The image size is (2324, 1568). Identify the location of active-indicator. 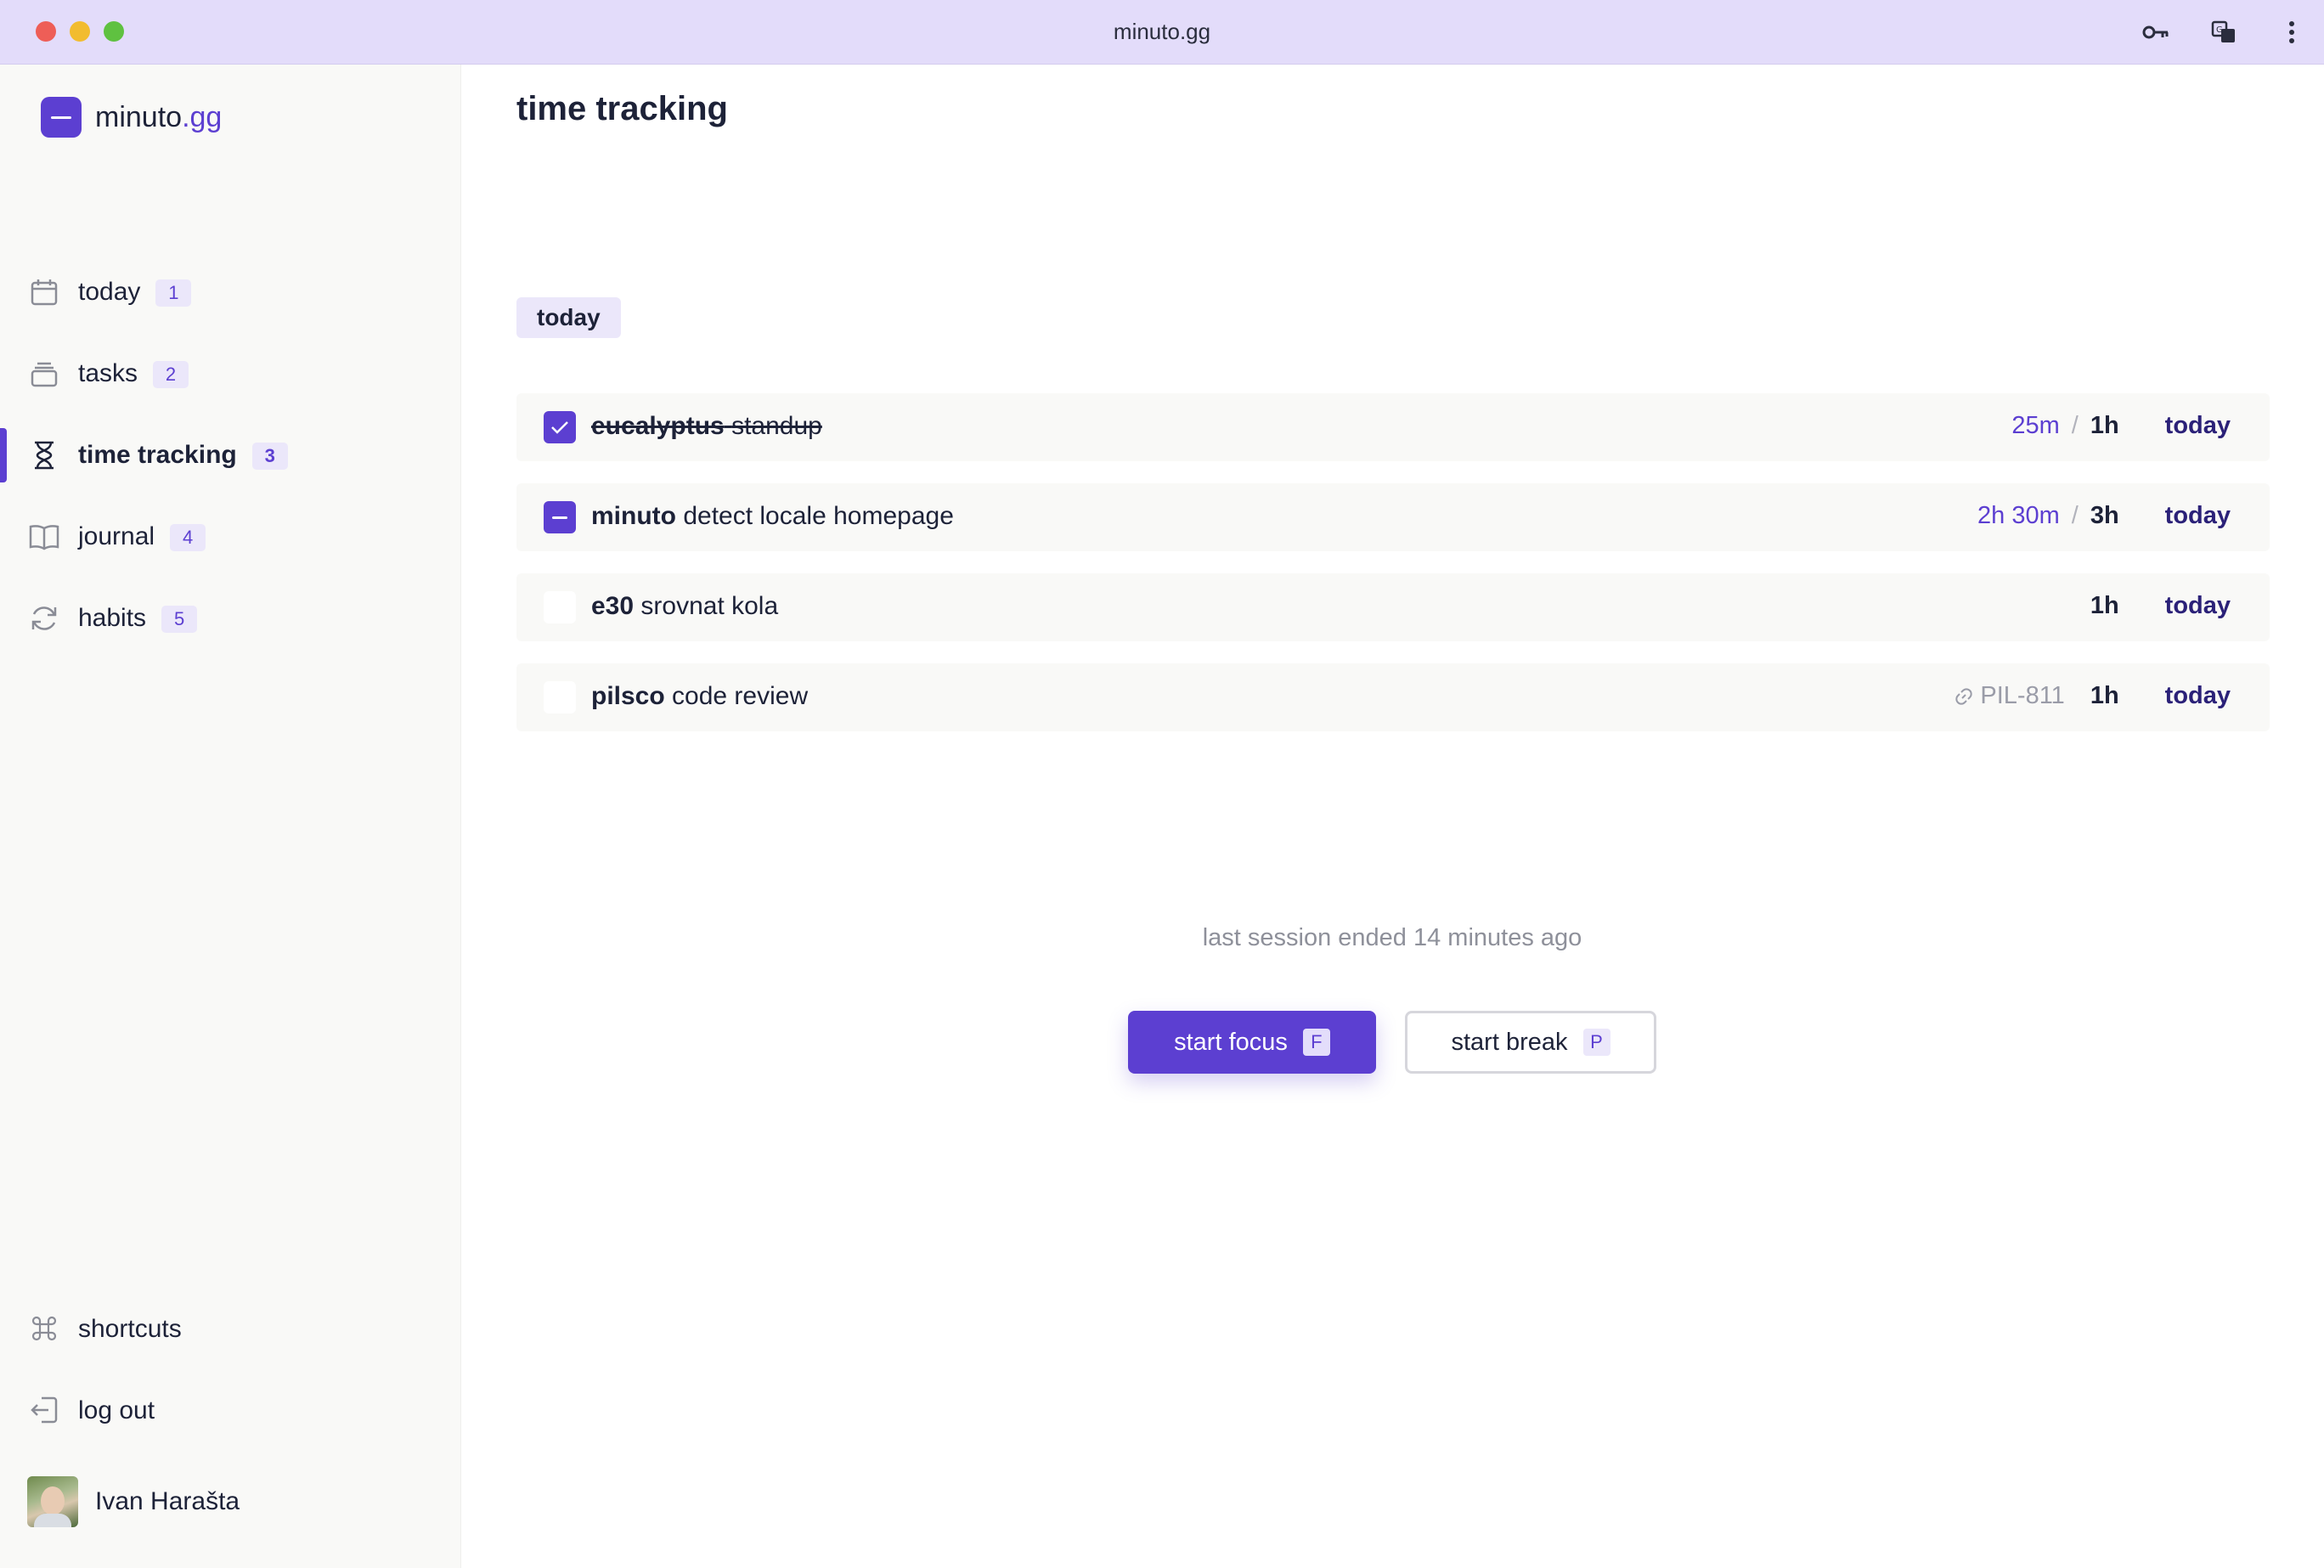
(4, 455).